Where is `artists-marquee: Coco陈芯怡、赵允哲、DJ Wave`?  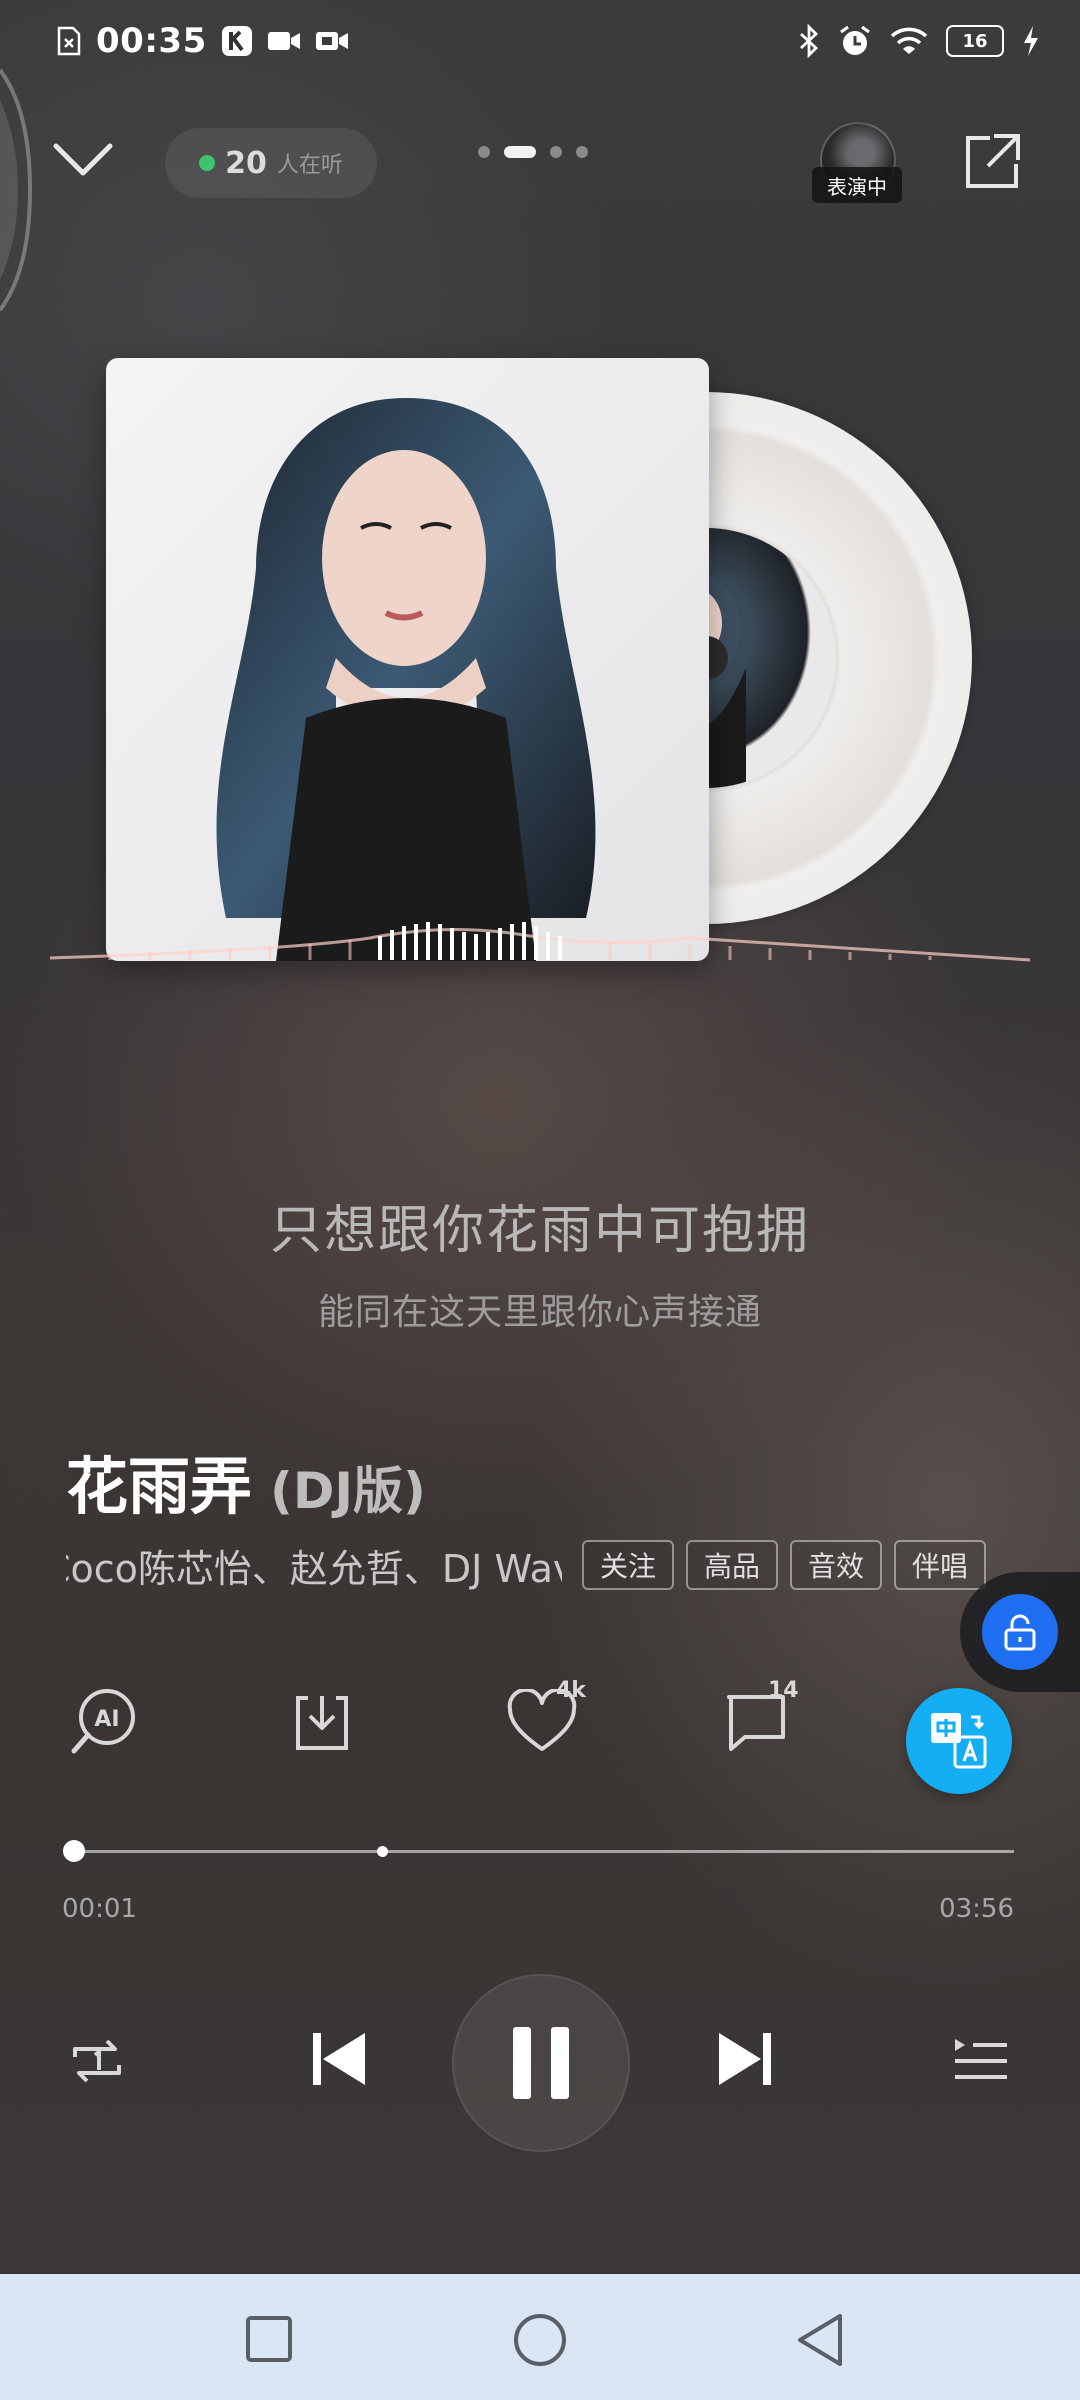 artists-marquee: Coco陈芯怡、赵允哲、DJ Wave is located at coordinates (314, 1566).